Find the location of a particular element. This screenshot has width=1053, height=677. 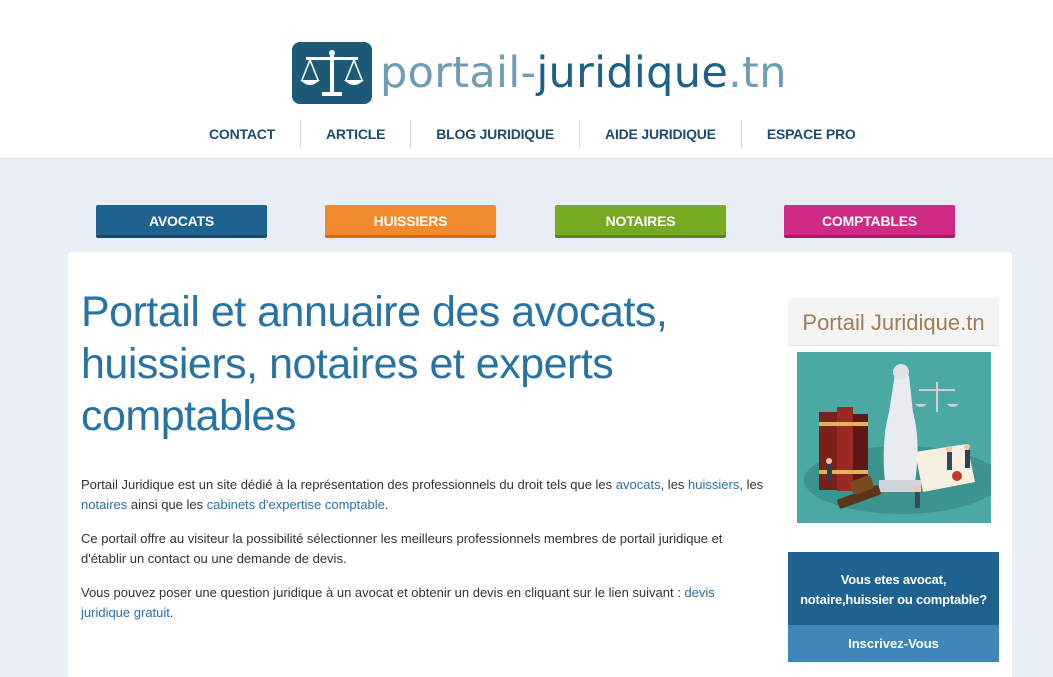

logo-text-juridique: juridique is located at coordinates (632, 72).